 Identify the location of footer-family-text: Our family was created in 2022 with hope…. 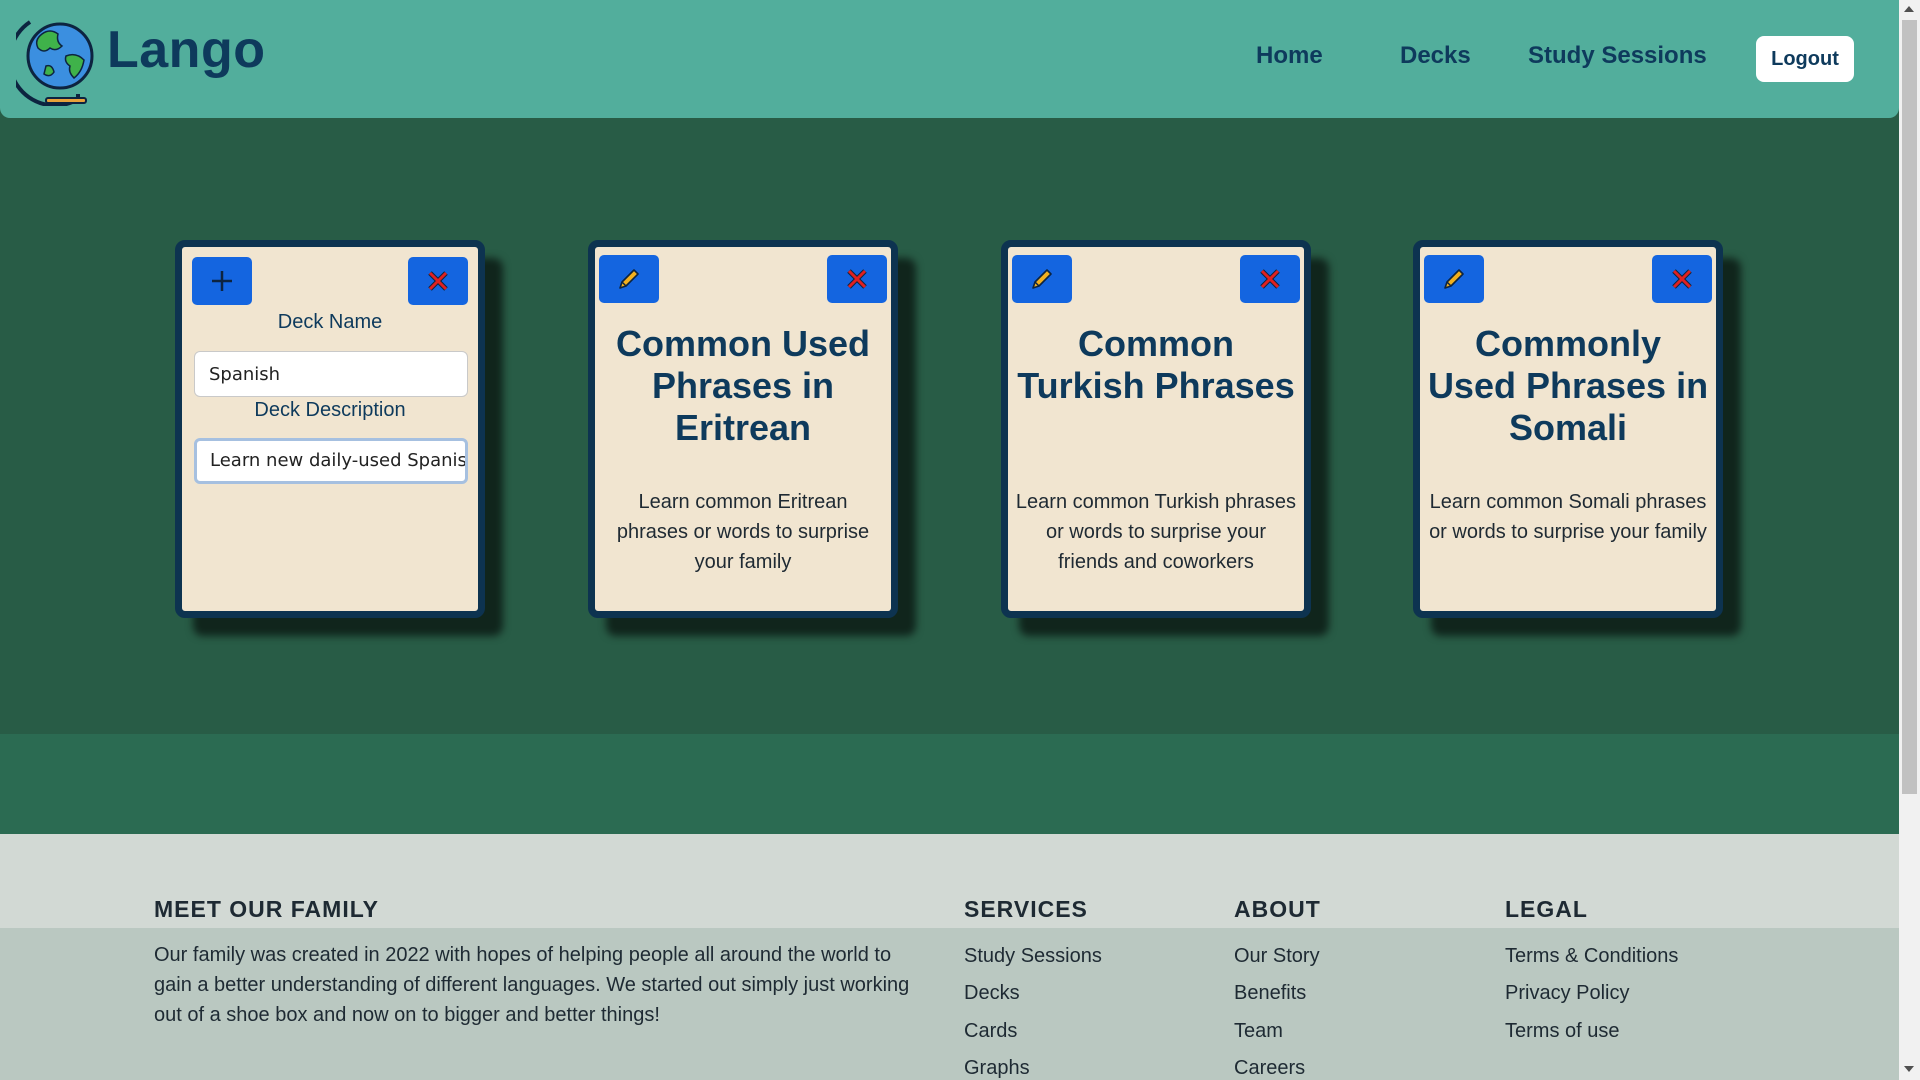
(532, 985).